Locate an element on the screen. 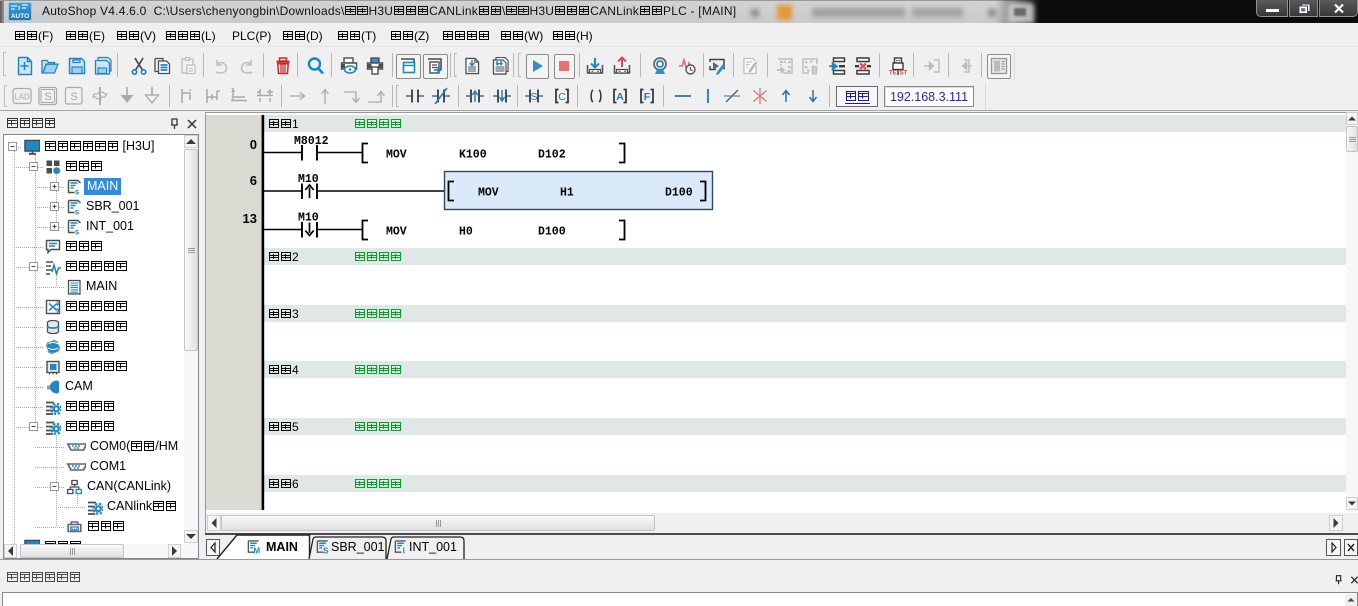 The height and width of the screenshot is (606, 1358). svg-text: M is located at coordinates (256, 551).